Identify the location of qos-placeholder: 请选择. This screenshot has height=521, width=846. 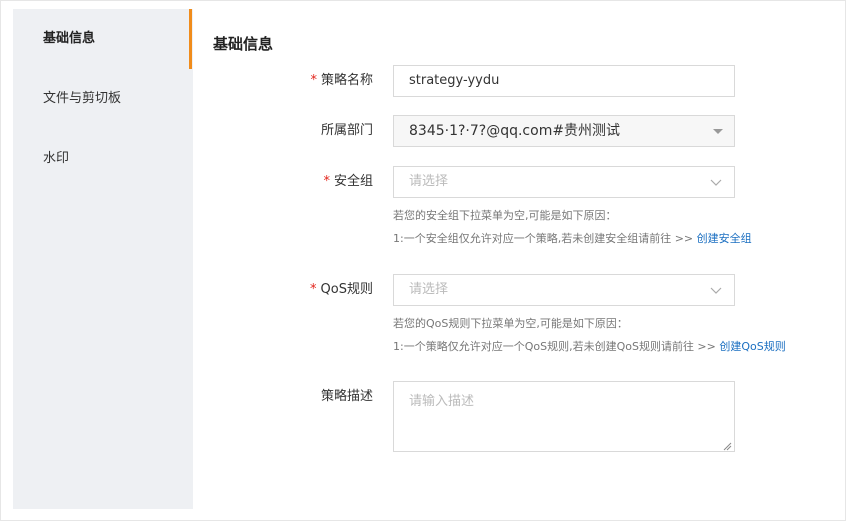
(429, 289).